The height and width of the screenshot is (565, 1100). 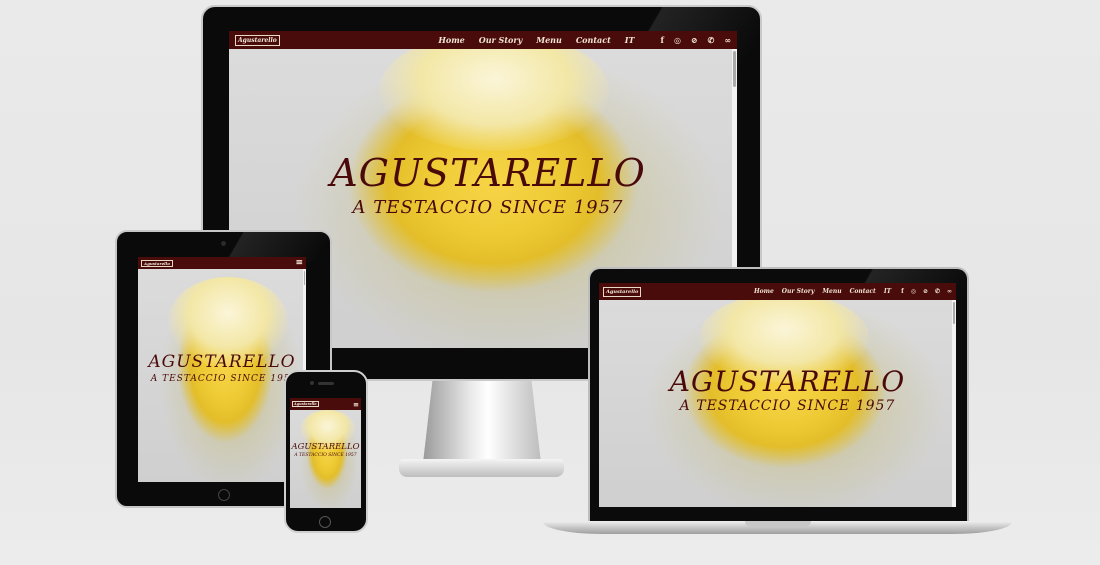 What do you see at coordinates (481, 468) in the screenshot?
I see `monitor-base` at bounding box center [481, 468].